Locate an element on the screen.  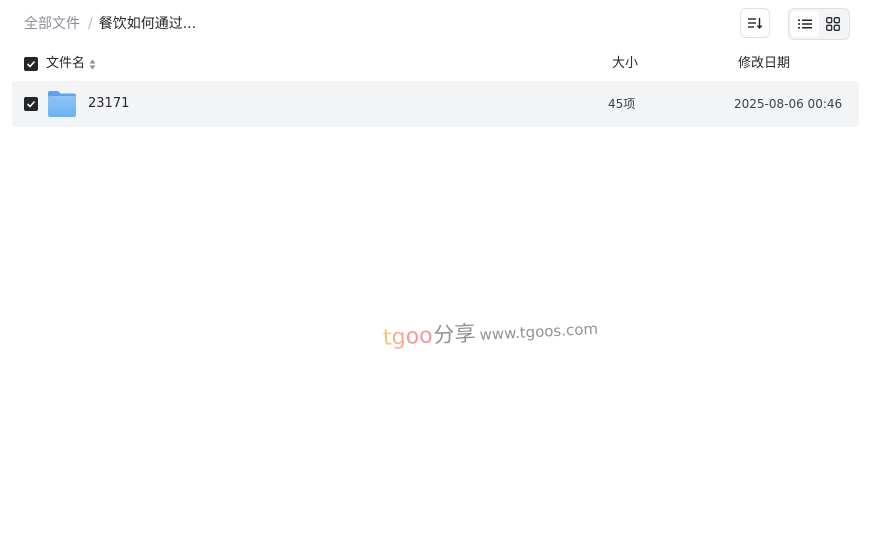
column-header-name: 文件名 is located at coordinates (71, 64).